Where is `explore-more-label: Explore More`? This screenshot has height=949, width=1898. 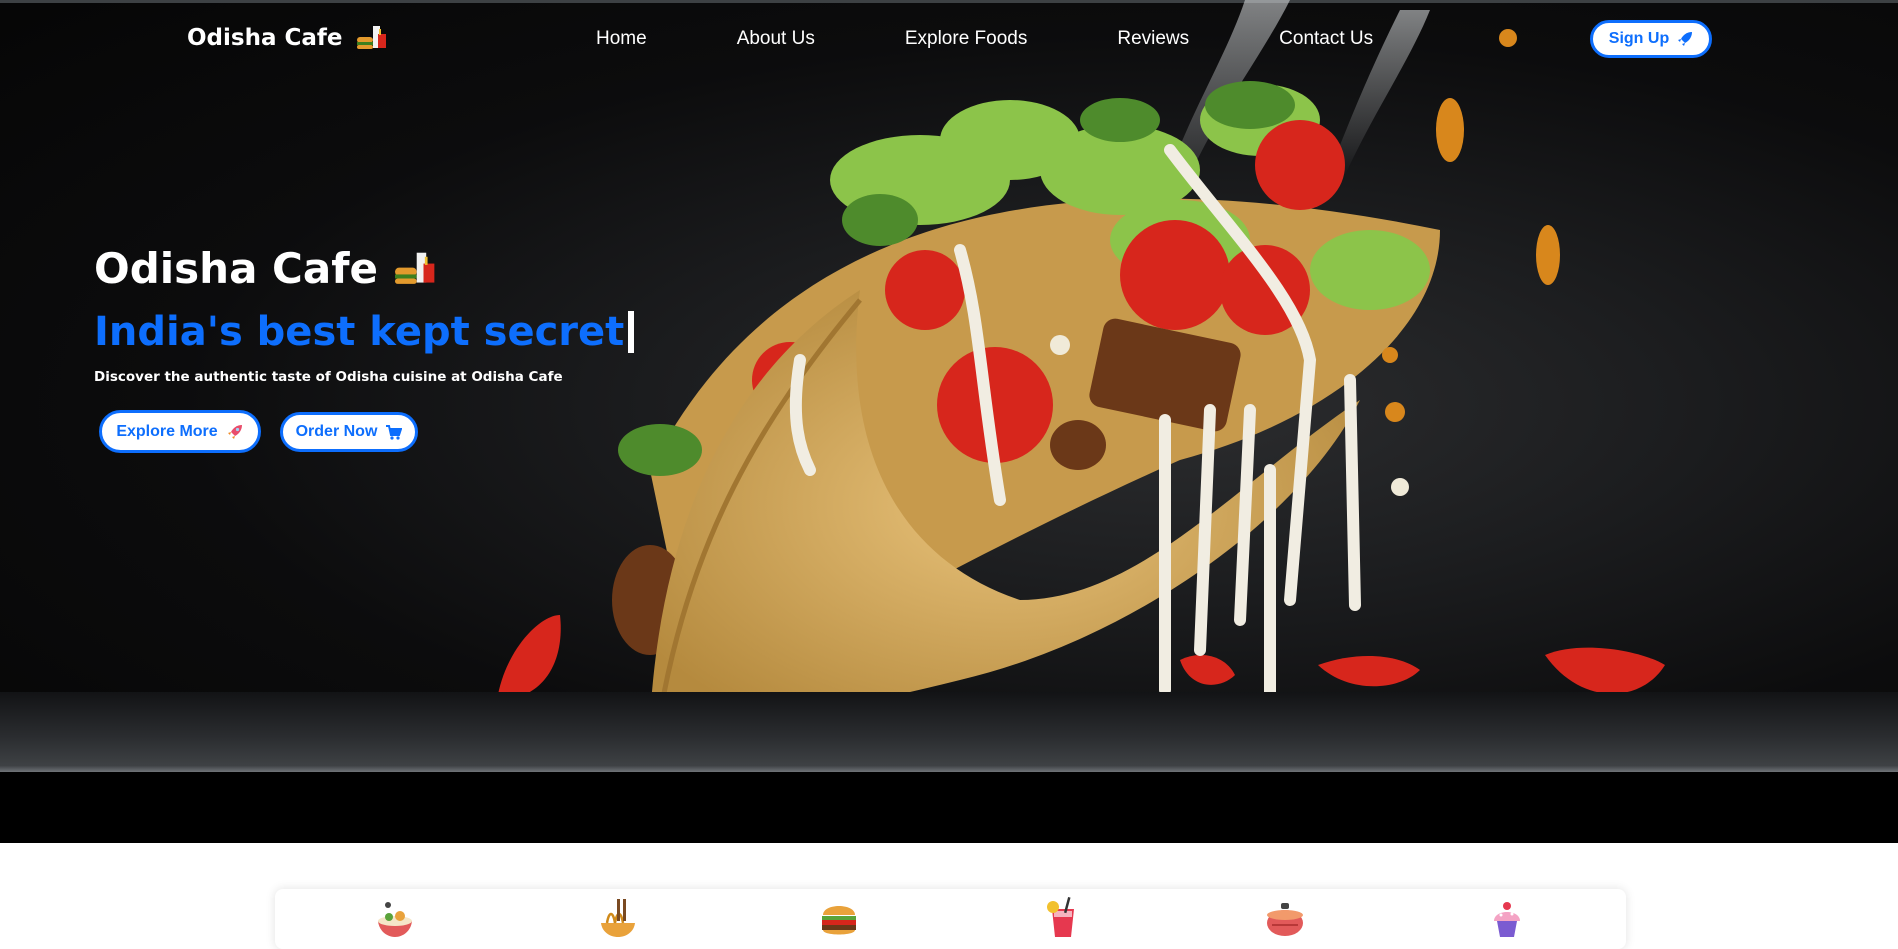
explore-more-label: Explore More is located at coordinates (167, 431).